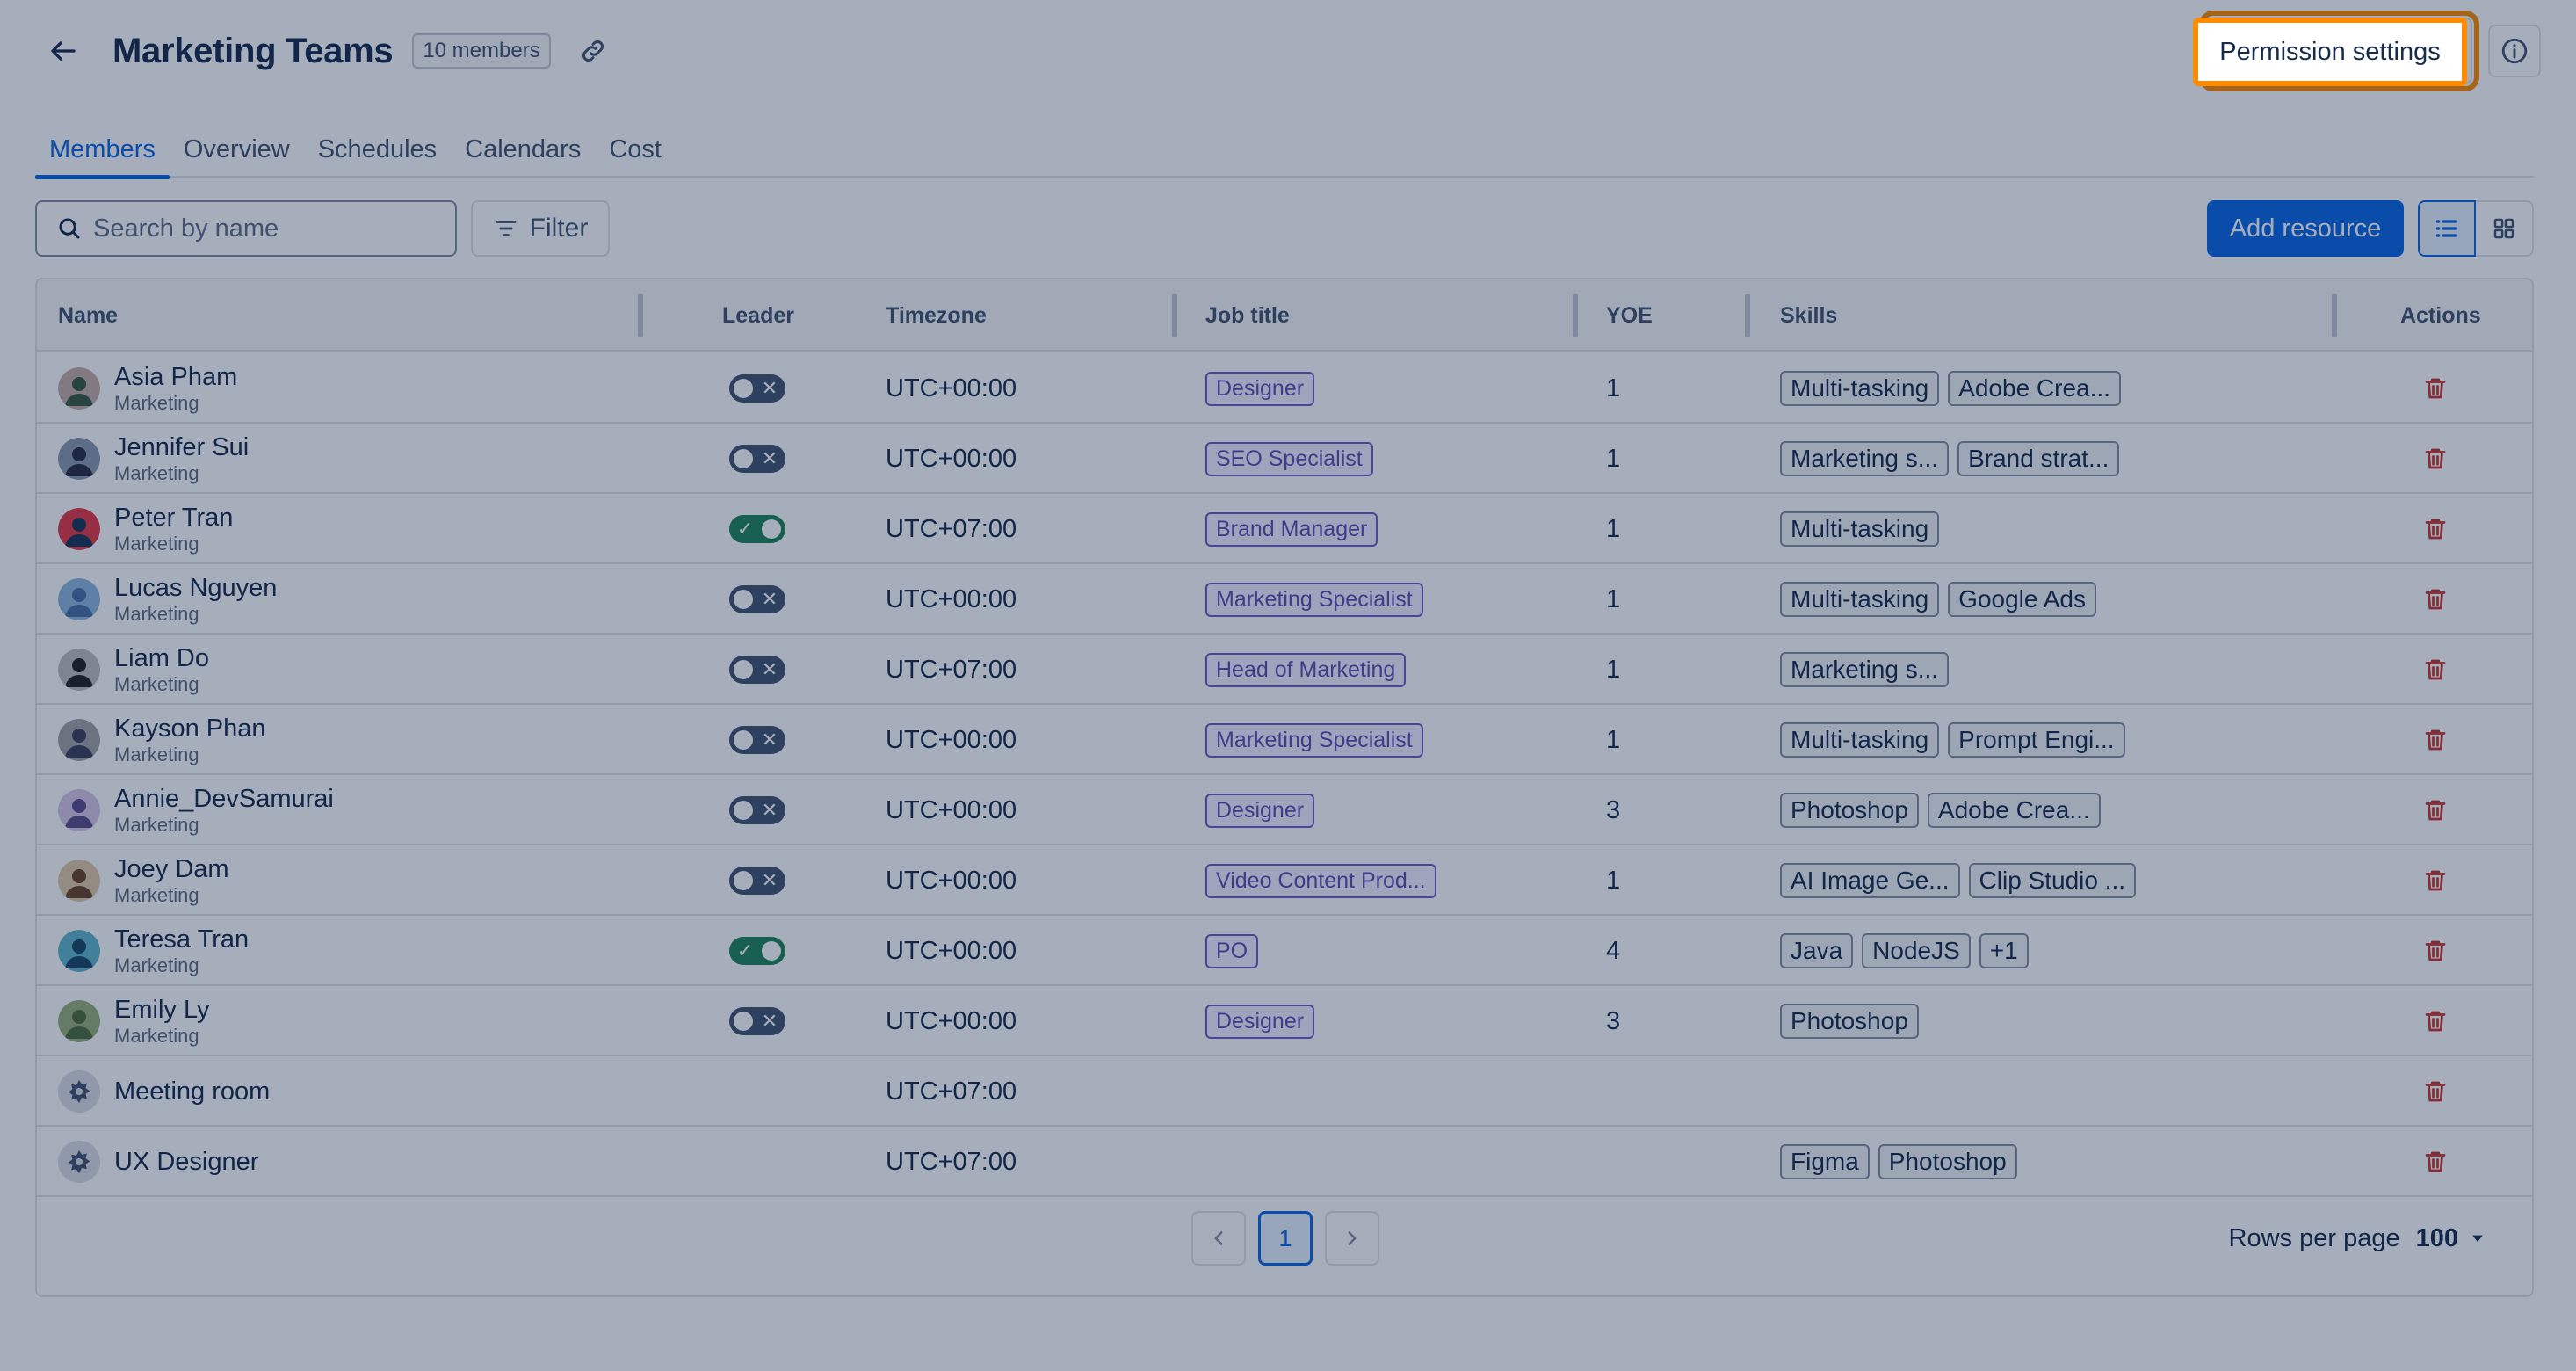 This screenshot has height=1371, width=2576. Describe the element at coordinates (2505, 228) in the screenshot. I see `grid-view-button` at that location.